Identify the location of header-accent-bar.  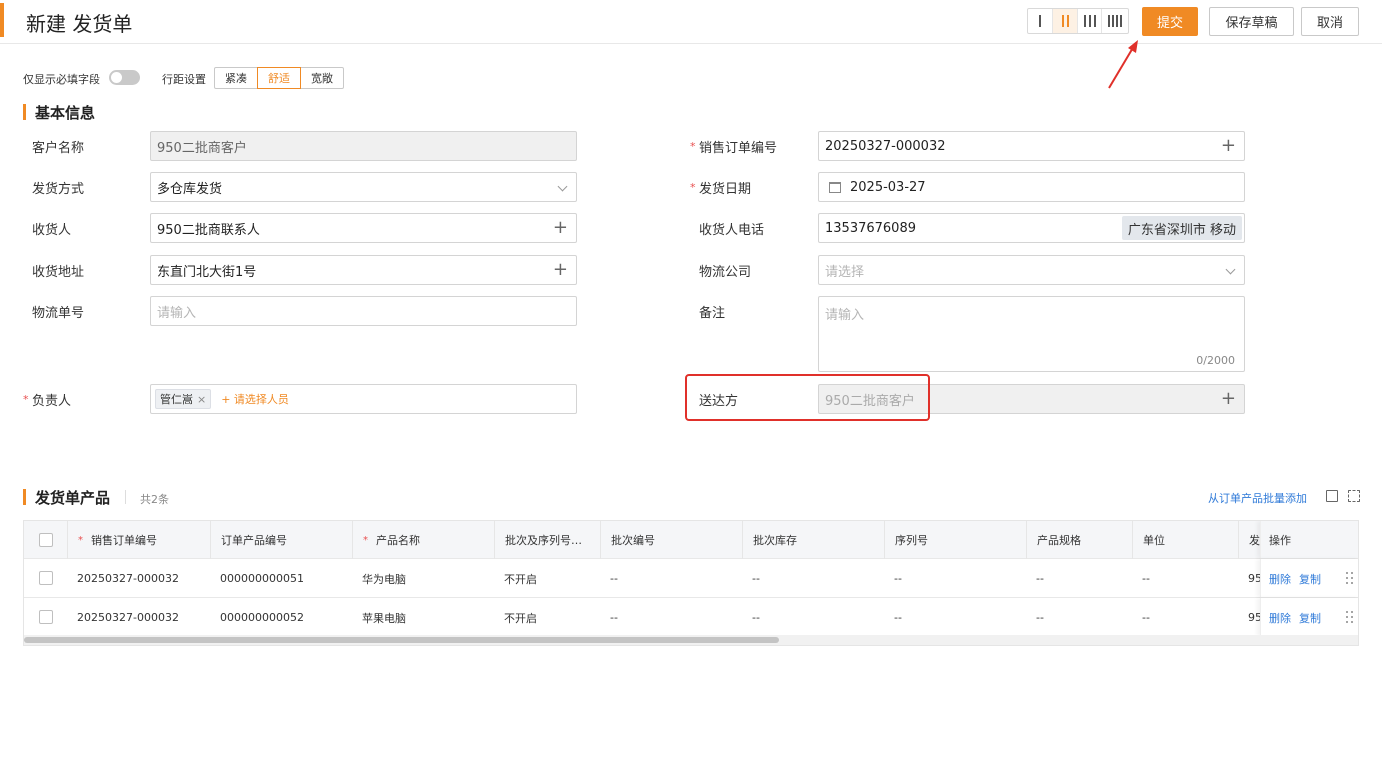
(2, 20).